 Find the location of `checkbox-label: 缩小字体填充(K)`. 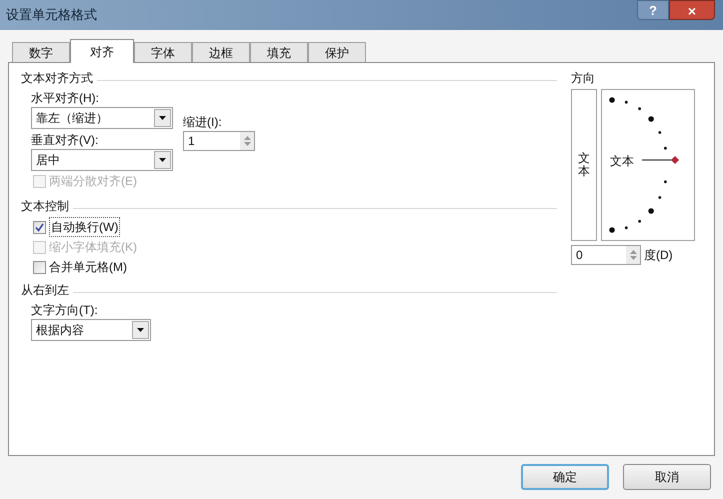

checkbox-label: 缩小字体填充(K) is located at coordinates (93, 247).